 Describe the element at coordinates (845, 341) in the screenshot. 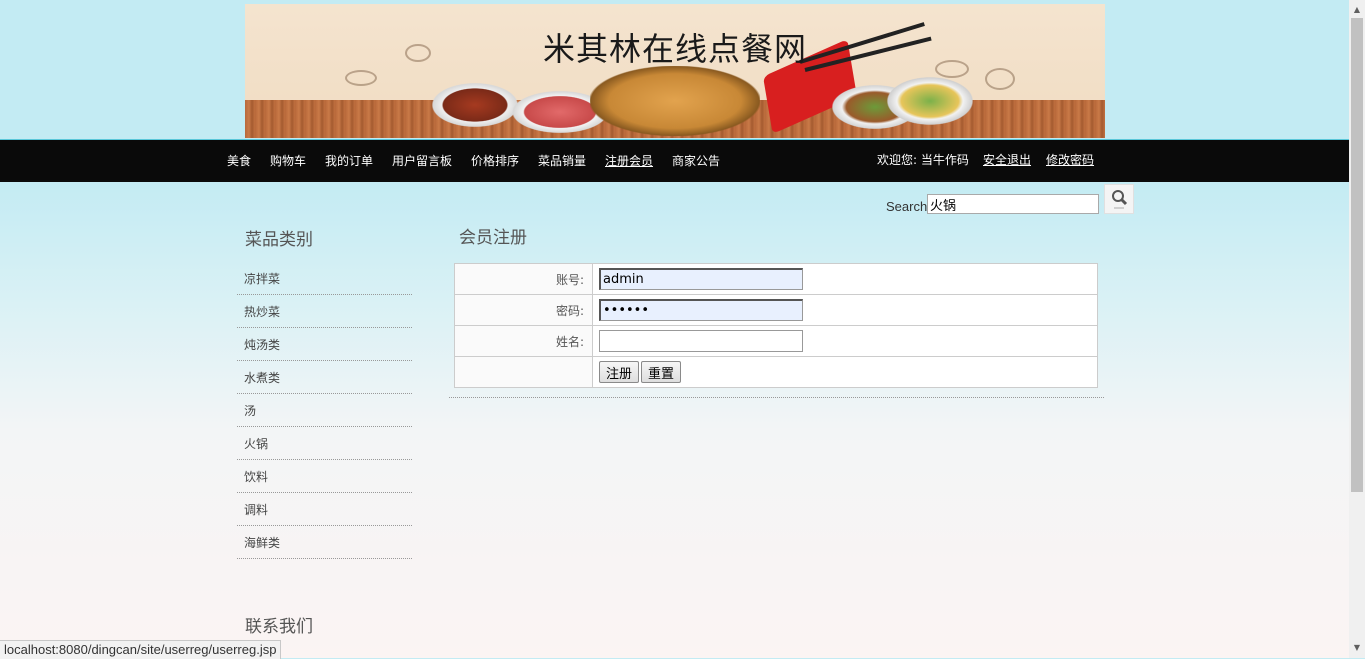

I see `name-cell` at that location.